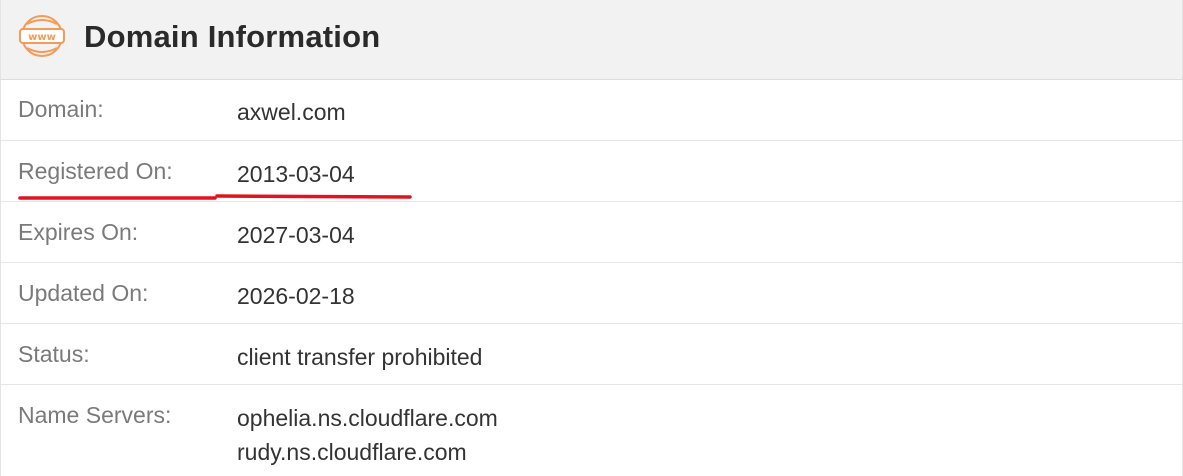  Describe the element at coordinates (591, 232) in the screenshot. I see `info-row-expires-on: Expires On: 2027-03-04` at that location.